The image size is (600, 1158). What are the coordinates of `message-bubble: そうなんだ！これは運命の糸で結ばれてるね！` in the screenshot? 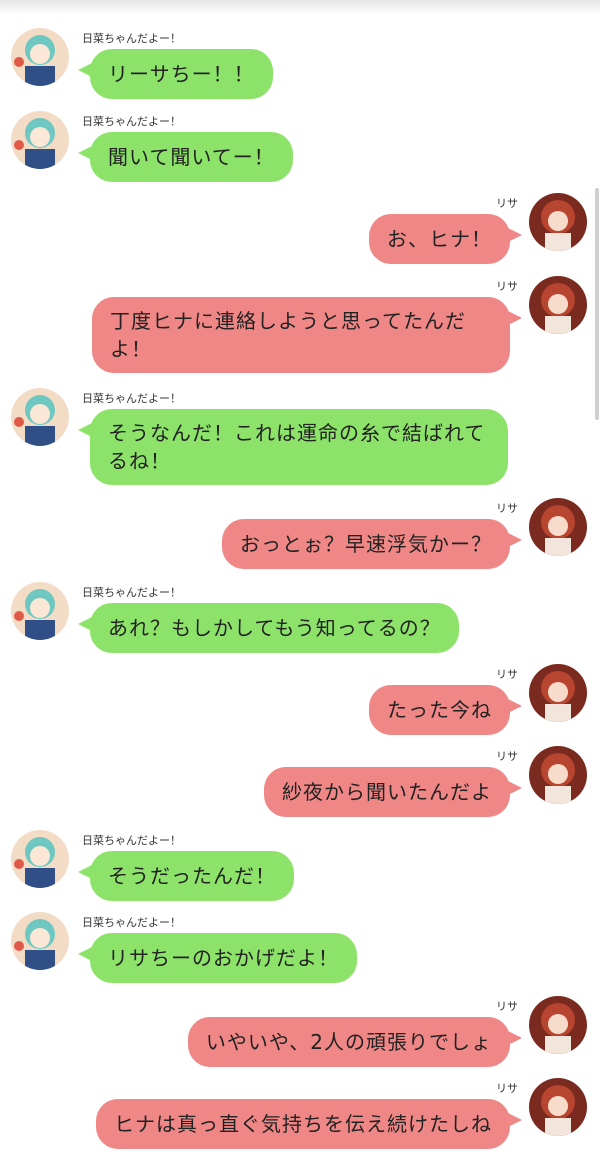 It's located at (293, 447).